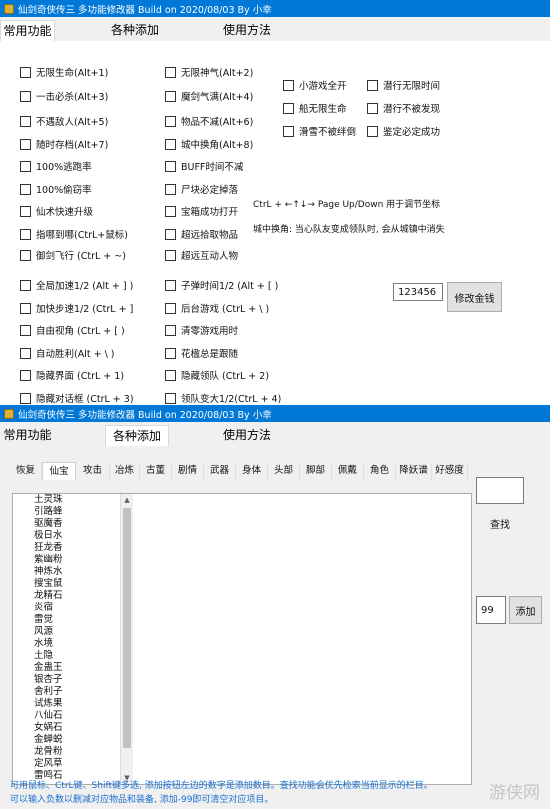 Image resolution: width=550 pixels, height=809 pixels. What do you see at coordinates (201, 211) in the screenshot?
I see `option-checkbox: 宝箱成功打开` at bounding box center [201, 211].